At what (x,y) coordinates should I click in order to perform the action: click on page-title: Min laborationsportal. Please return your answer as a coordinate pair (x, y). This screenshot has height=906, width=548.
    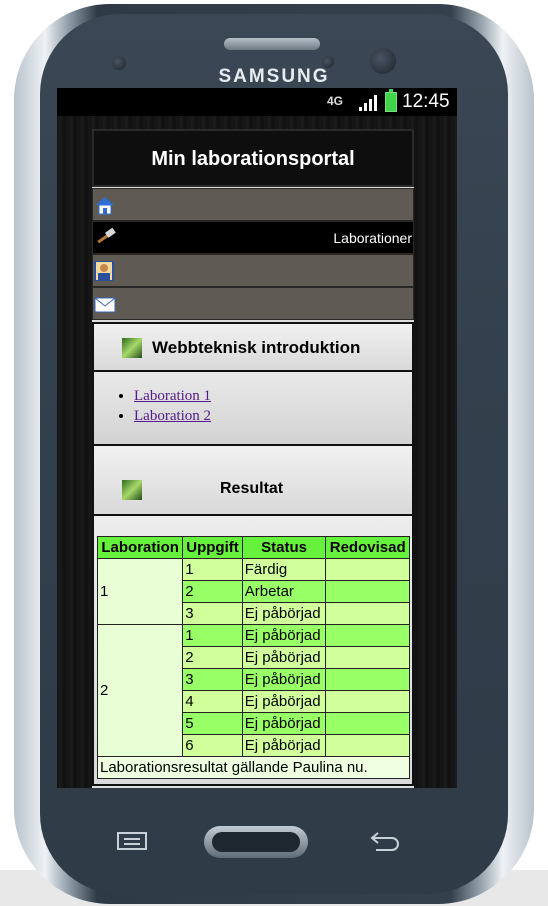
    Looking at the image, I should click on (253, 158).